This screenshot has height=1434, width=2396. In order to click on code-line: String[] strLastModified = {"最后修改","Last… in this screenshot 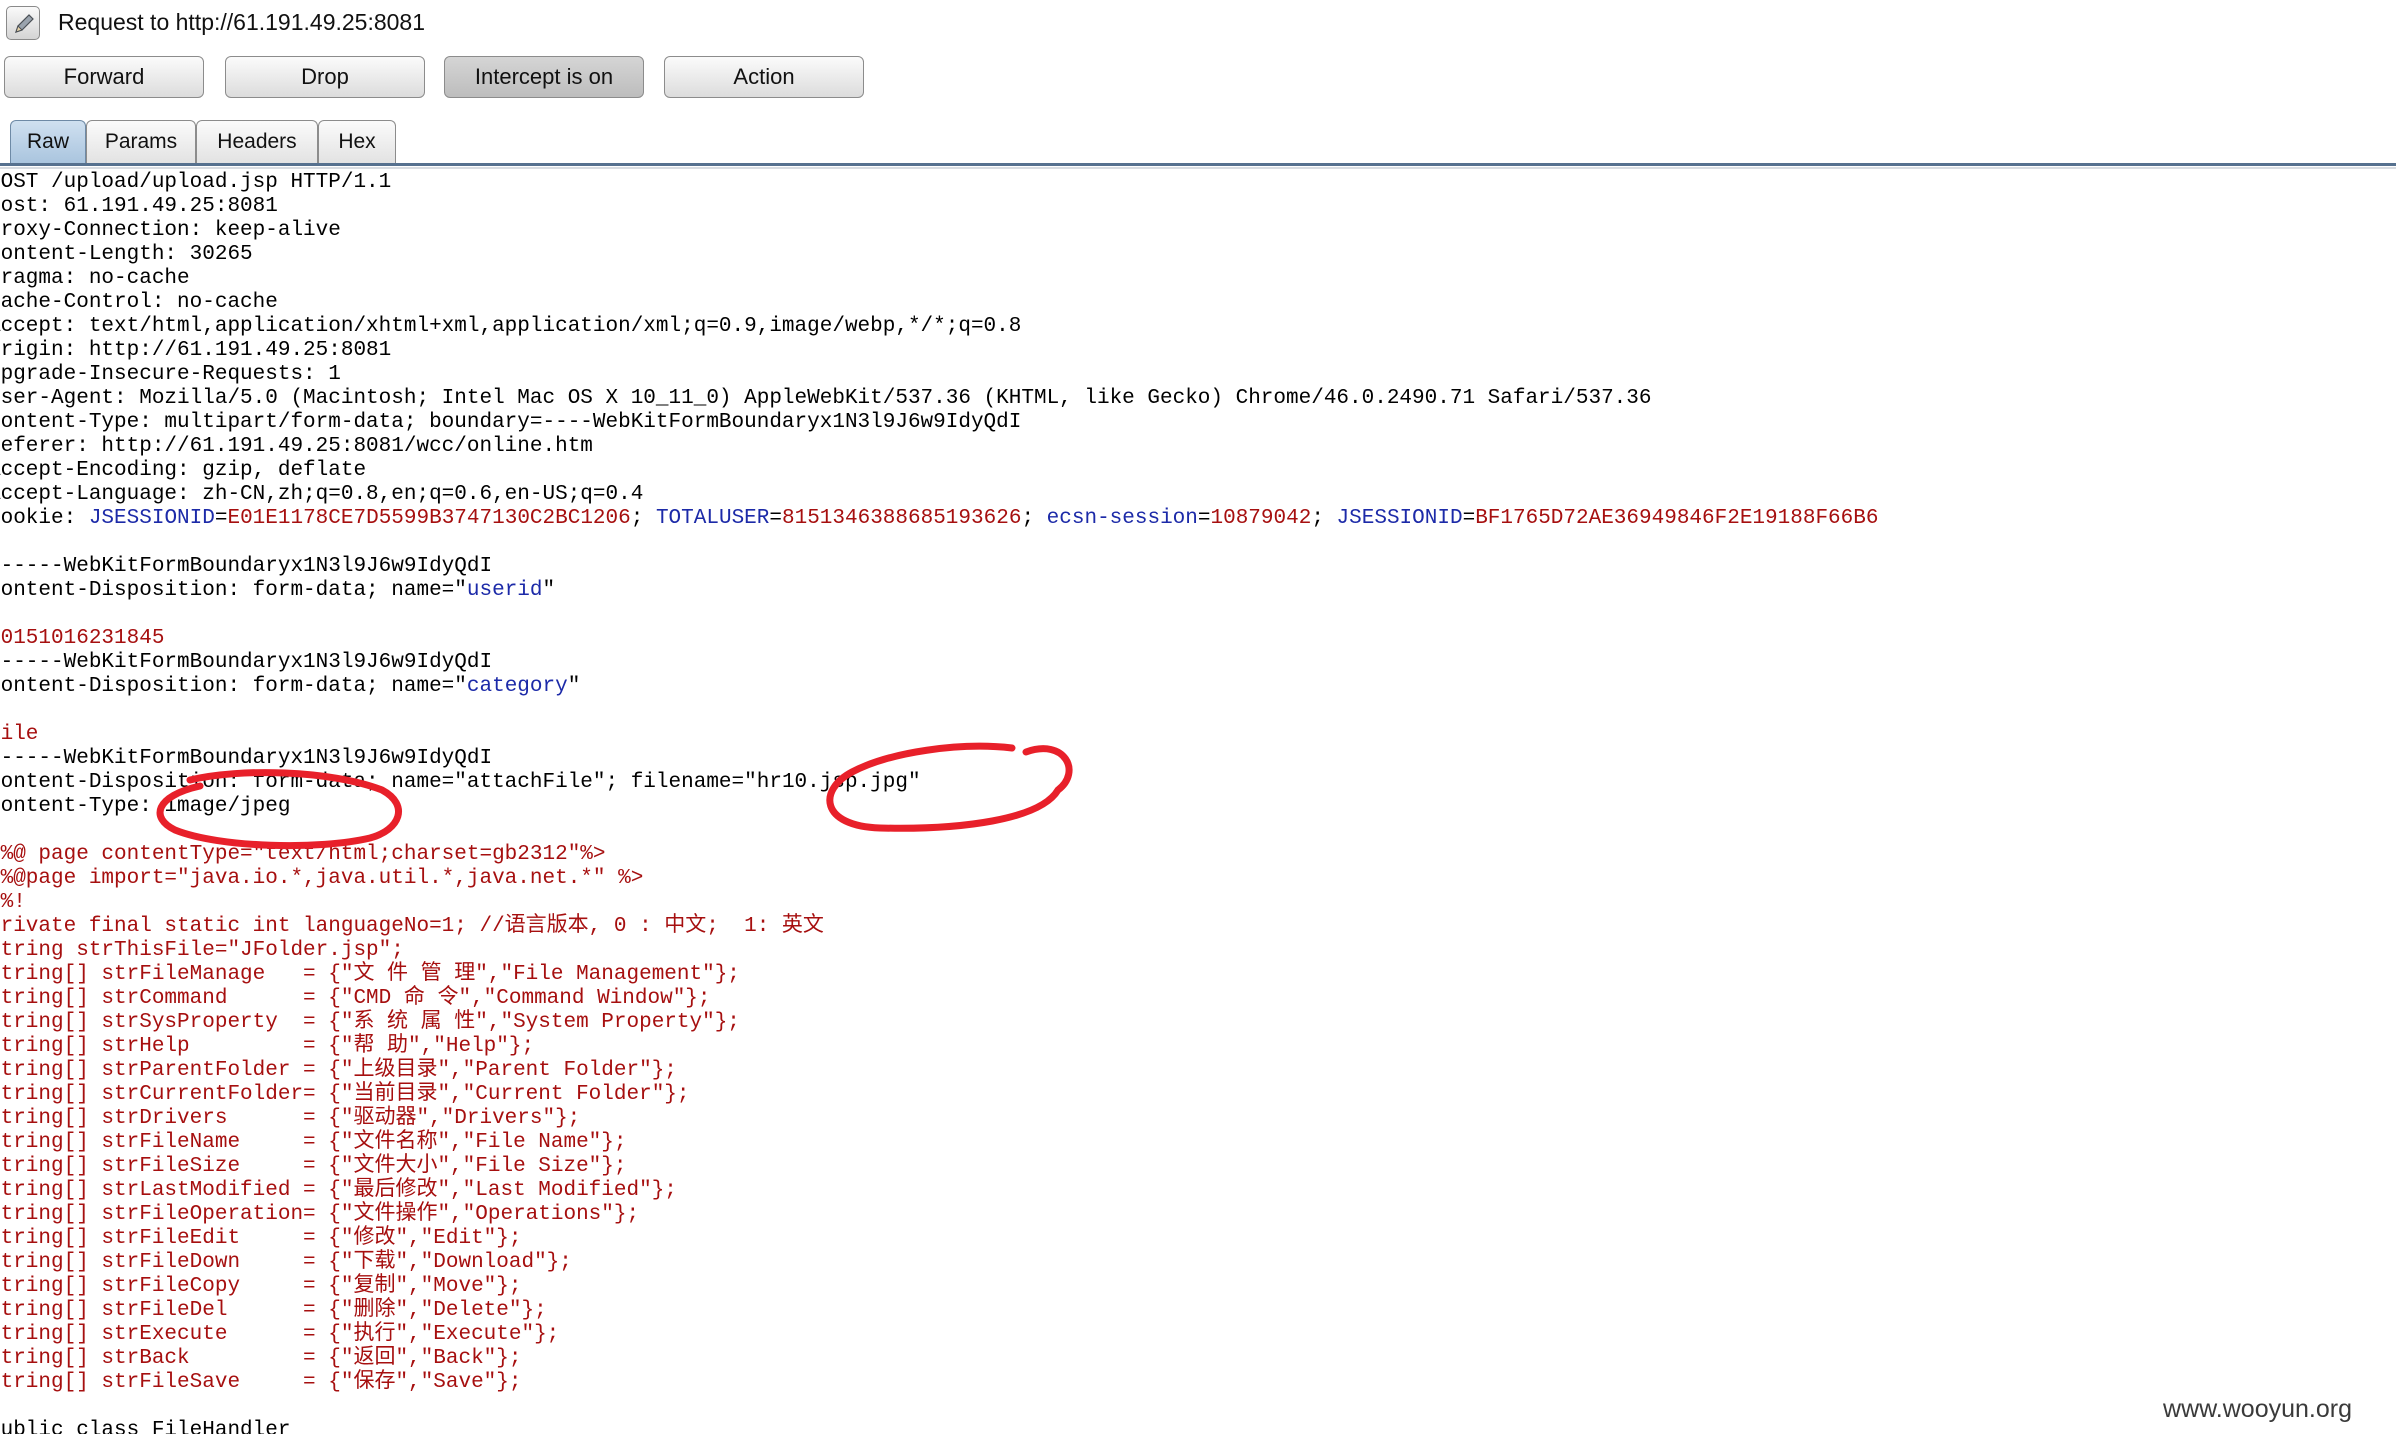, I will do `click(338, 1190)`.